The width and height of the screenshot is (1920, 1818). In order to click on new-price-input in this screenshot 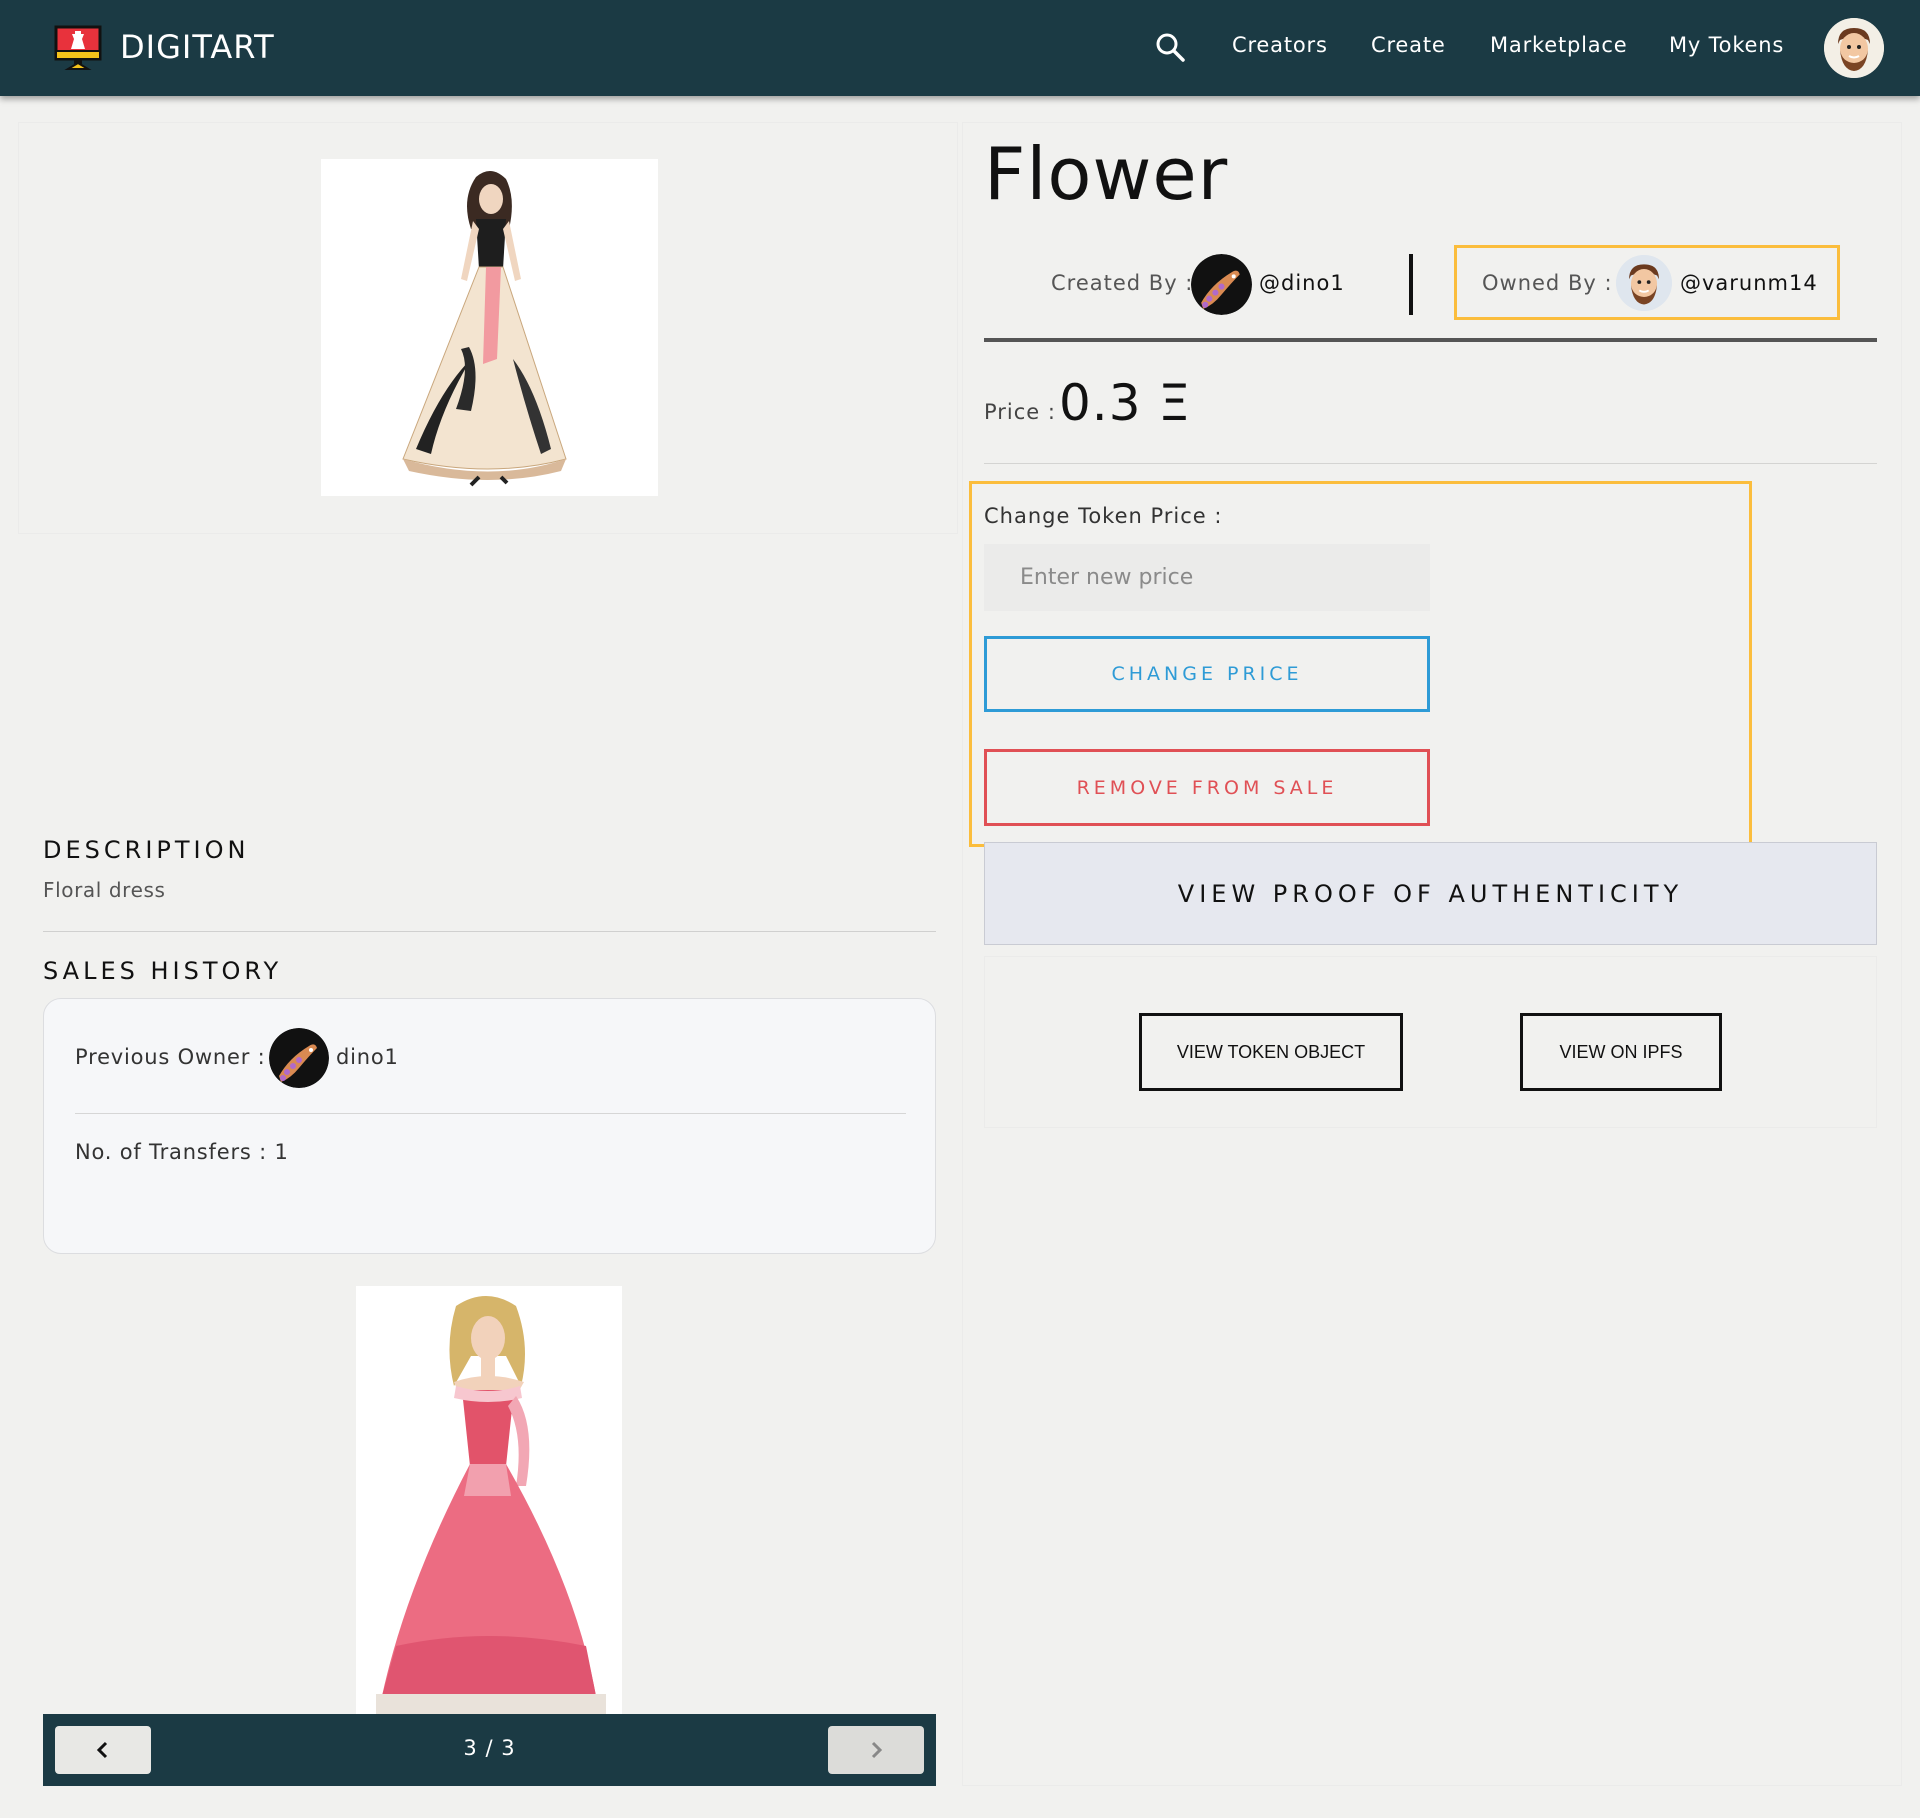, I will do `click(1207, 577)`.